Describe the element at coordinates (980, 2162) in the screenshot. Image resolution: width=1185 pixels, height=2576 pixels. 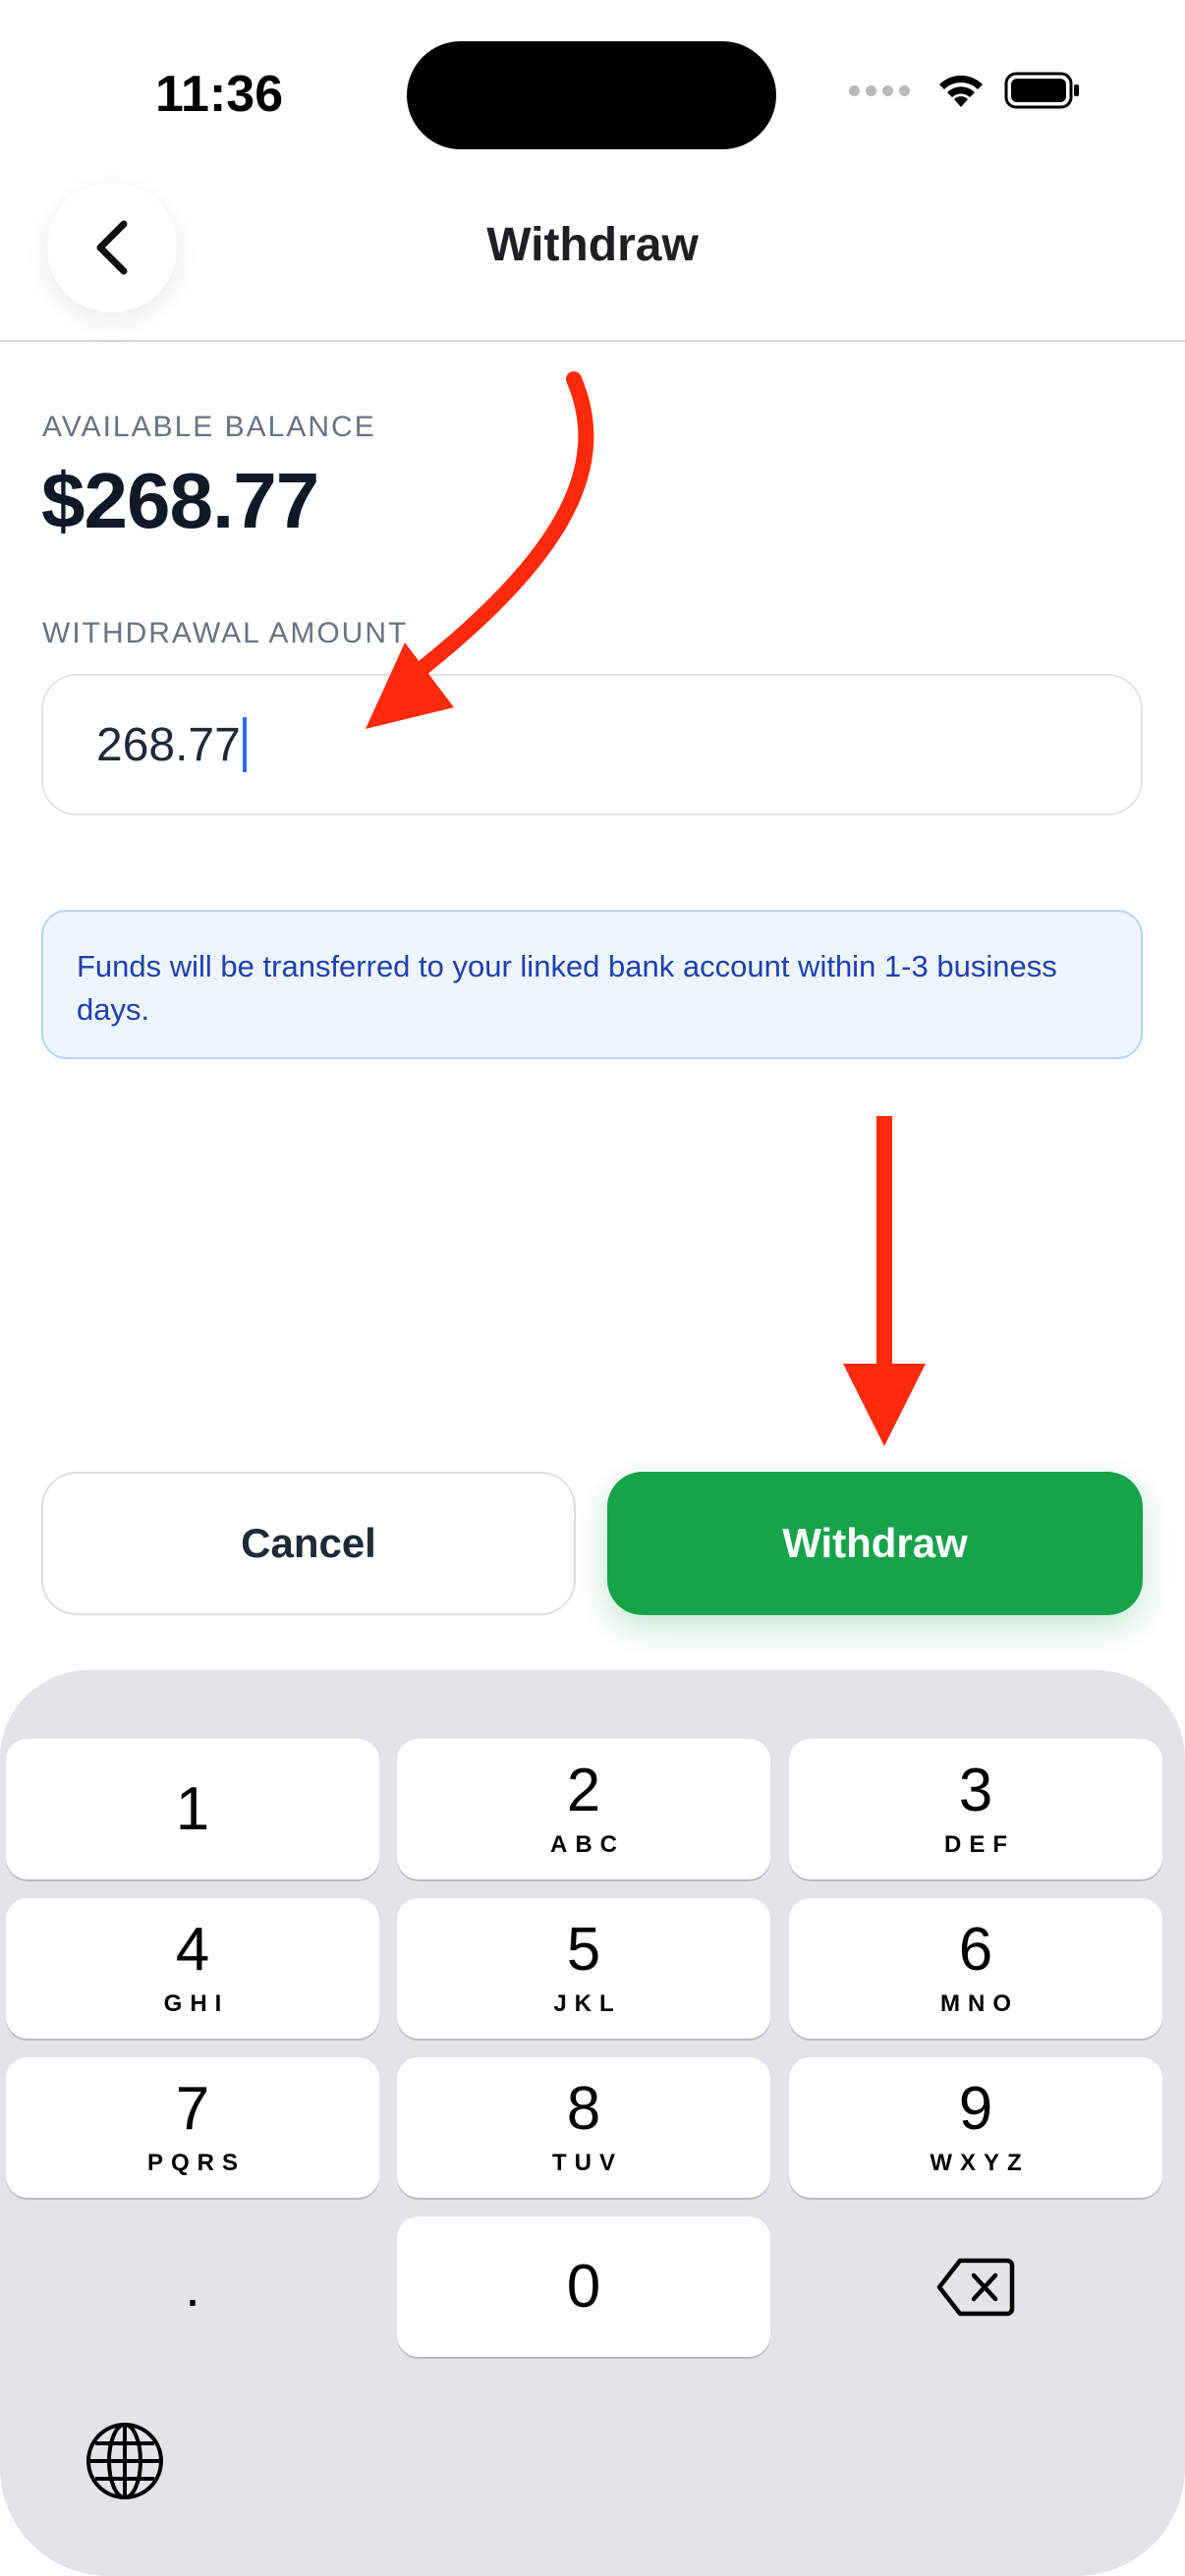
I see `key-letters: WXYZ` at that location.